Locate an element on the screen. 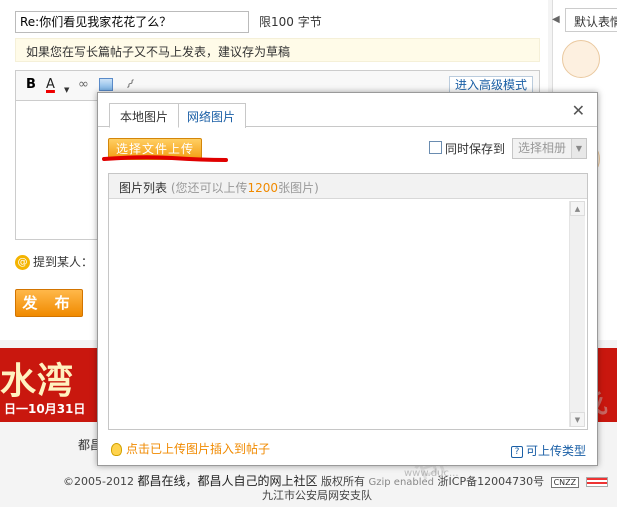 This screenshot has width=617, height=507. album-select-value: 选择相册 is located at coordinates (542, 148).